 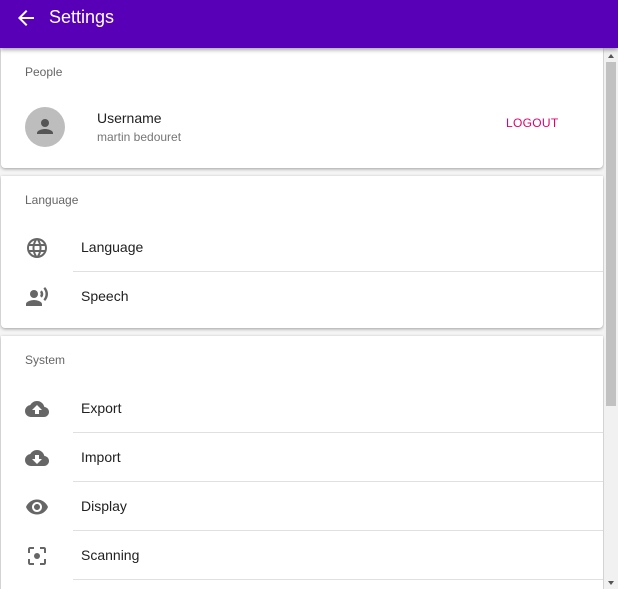 What do you see at coordinates (52, 200) in the screenshot?
I see `language-section-title: Language` at bounding box center [52, 200].